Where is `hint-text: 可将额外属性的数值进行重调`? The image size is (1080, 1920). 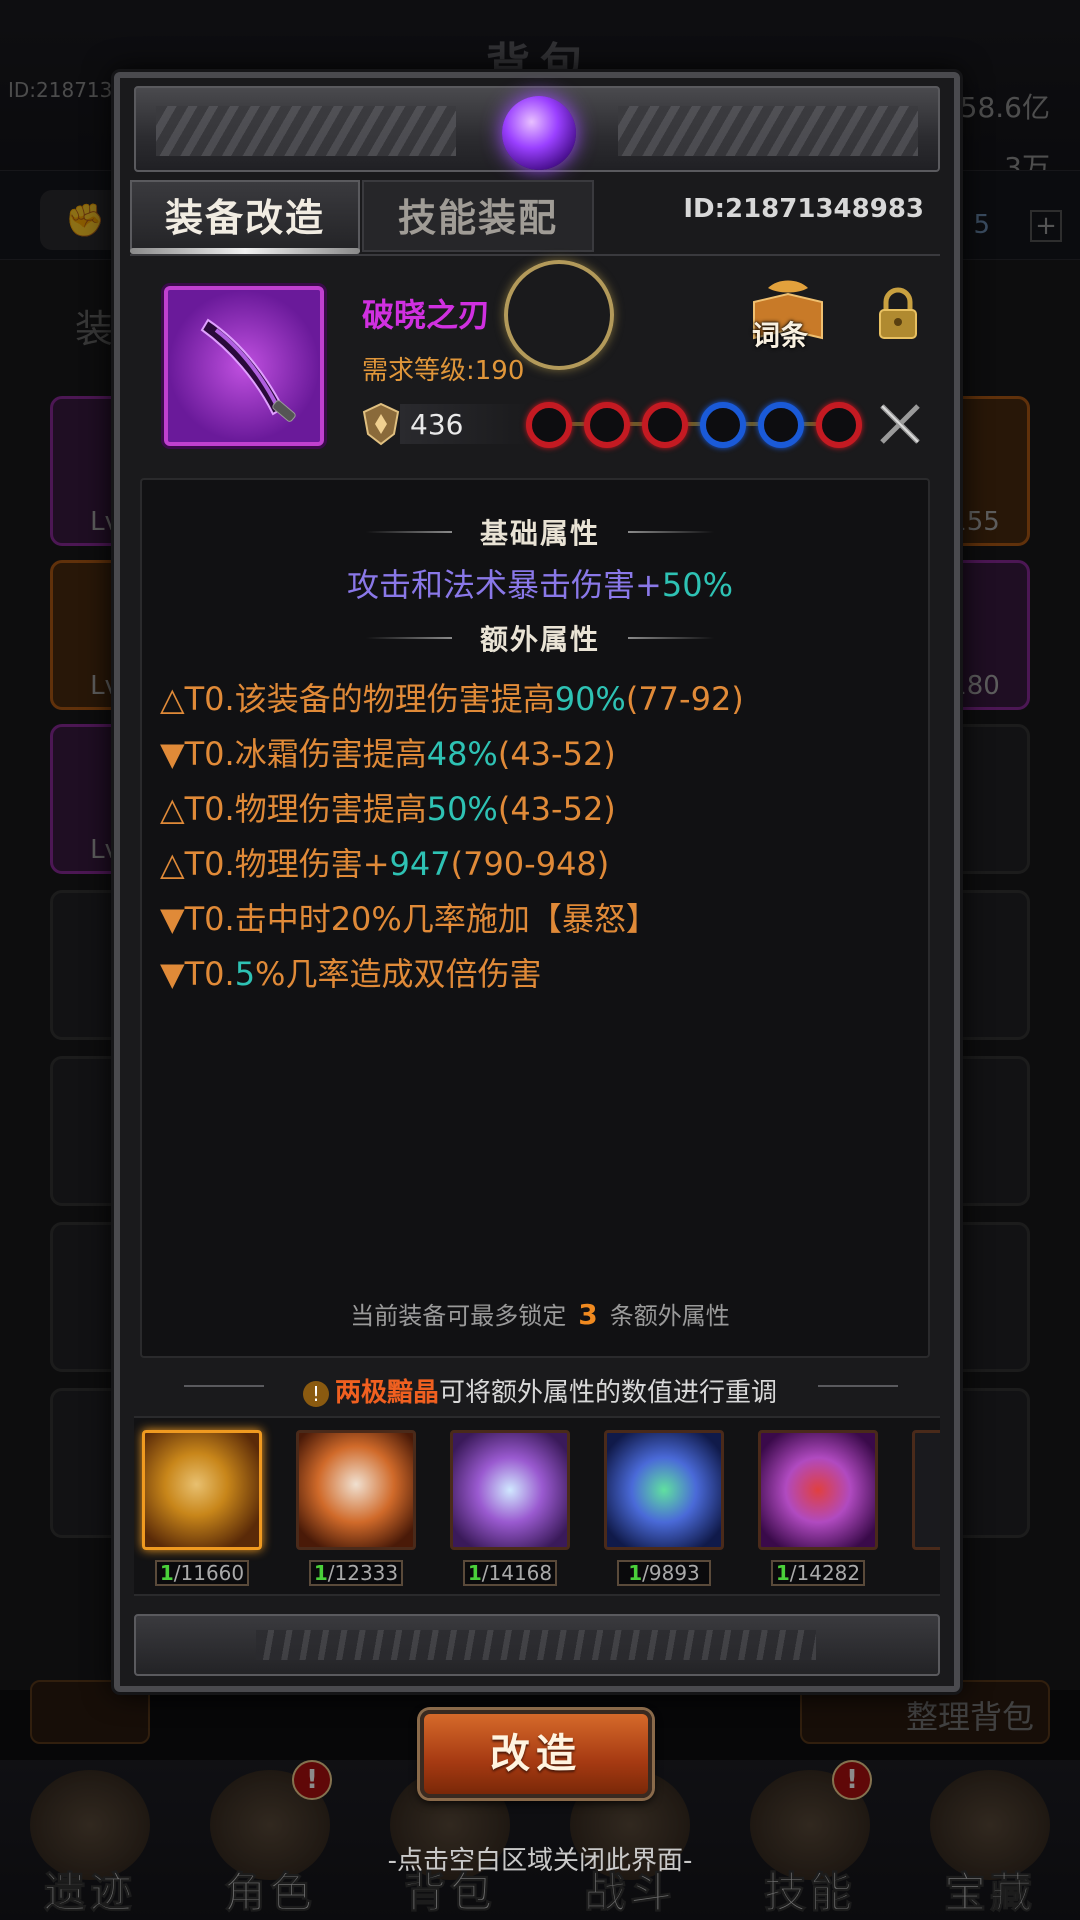
hint-text: 可将额外属性的数值进行重调 is located at coordinates (608, 1393).